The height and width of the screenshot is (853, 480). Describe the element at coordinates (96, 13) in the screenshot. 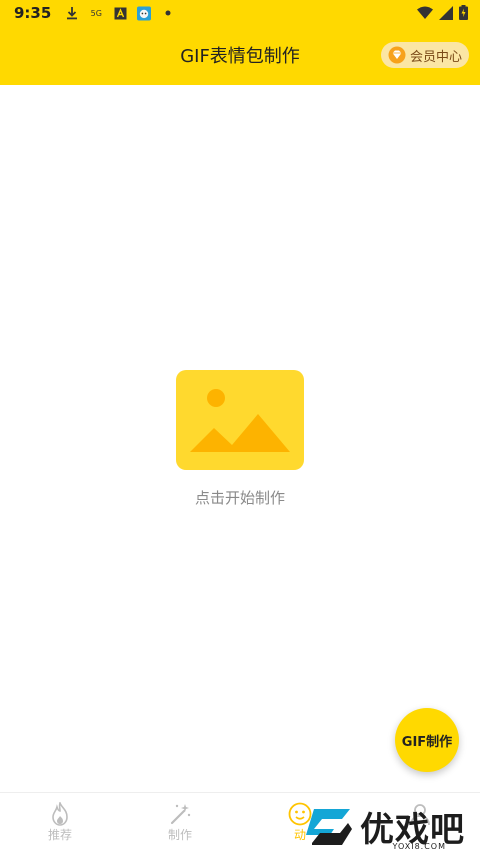

I see `network-5g-icon: 5G` at that location.